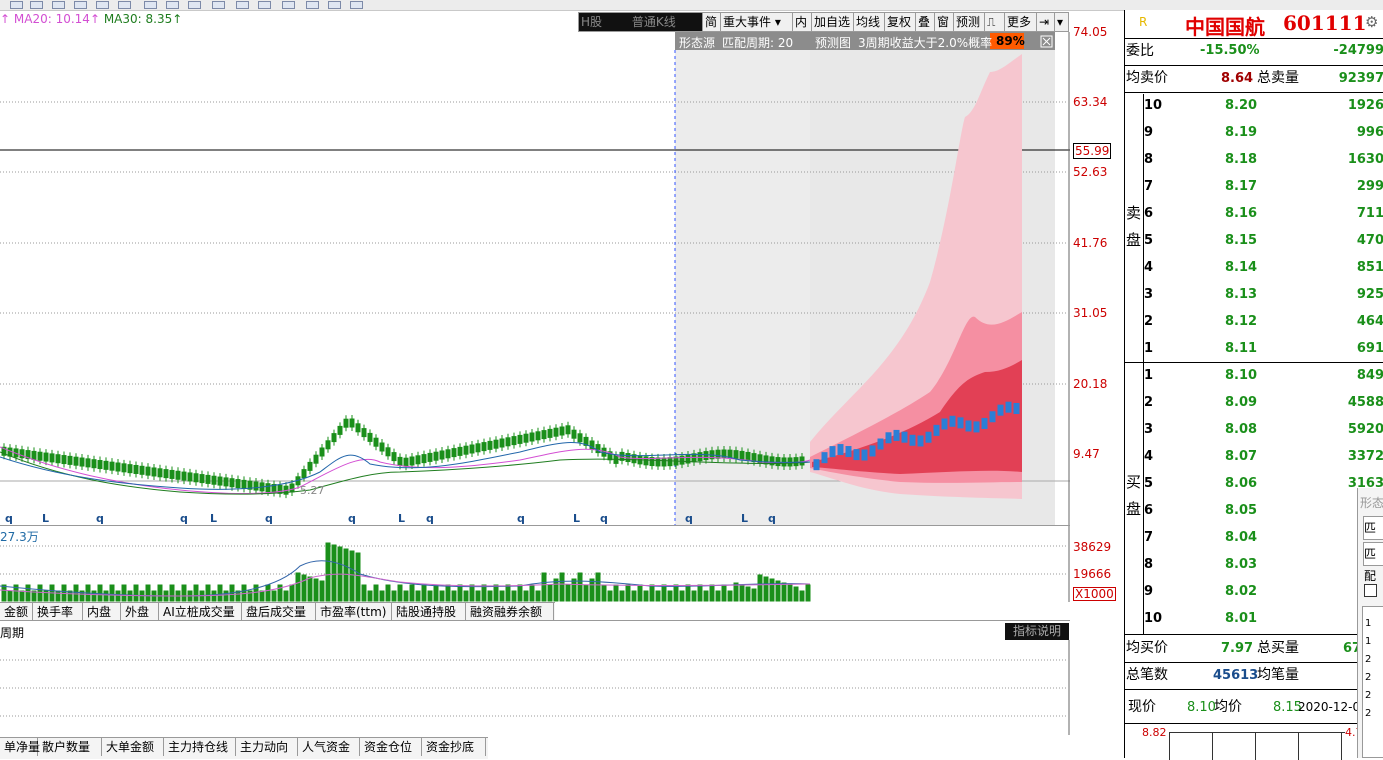 This screenshot has height=760, width=1383. I want to click on tab-bottom: 主力持仓线, so click(200, 747).